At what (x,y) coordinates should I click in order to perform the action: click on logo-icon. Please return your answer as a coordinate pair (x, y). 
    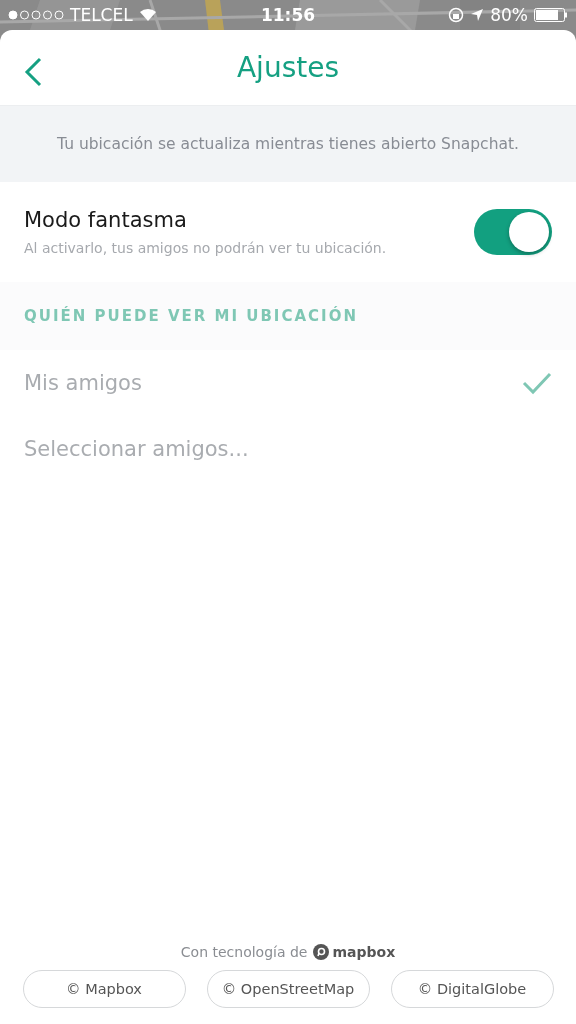
    Looking at the image, I should click on (321, 952).